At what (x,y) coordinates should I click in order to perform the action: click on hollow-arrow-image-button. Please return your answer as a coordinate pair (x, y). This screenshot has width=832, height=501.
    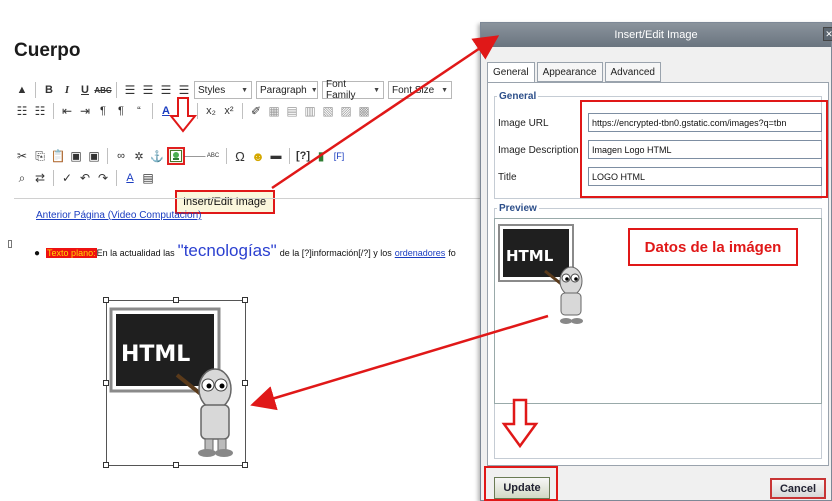
    Looking at the image, I should click on (183, 115).